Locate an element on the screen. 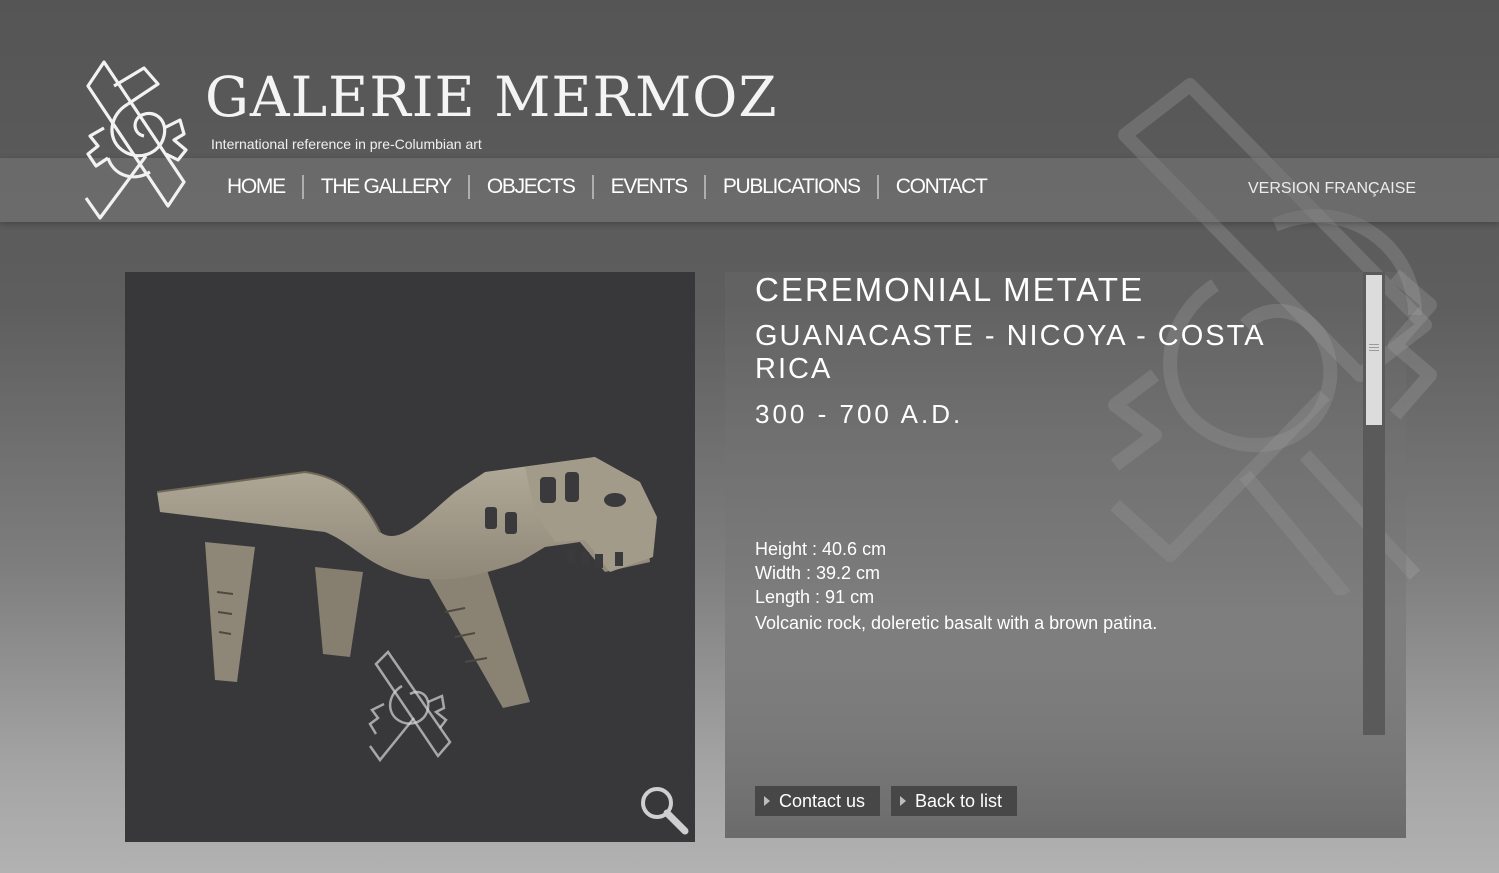  nav-item-home: HOME is located at coordinates (256, 187).